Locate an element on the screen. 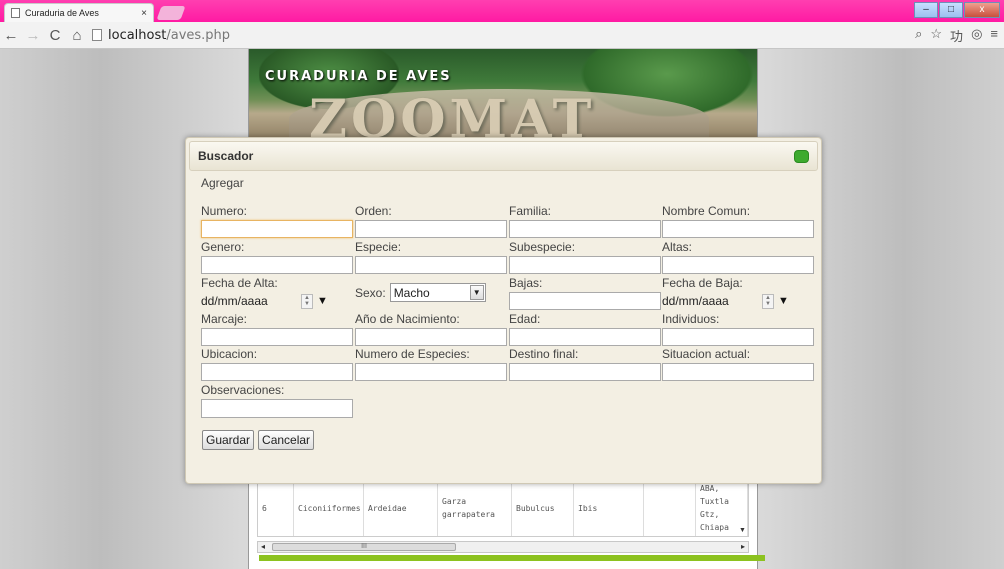 This screenshot has height=569, width=1004. table-cell: 6 is located at coordinates (276, 508).